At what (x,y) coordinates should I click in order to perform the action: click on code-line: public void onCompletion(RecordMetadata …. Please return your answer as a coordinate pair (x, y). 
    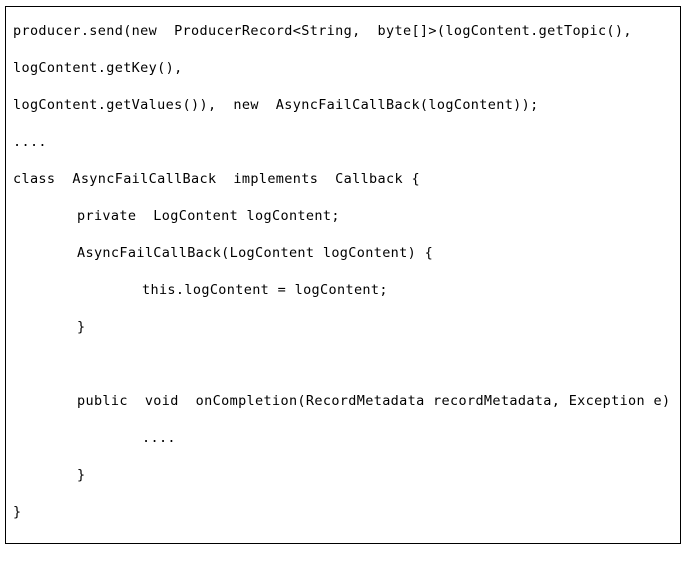
    Looking at the image, I should click on (379, 401).